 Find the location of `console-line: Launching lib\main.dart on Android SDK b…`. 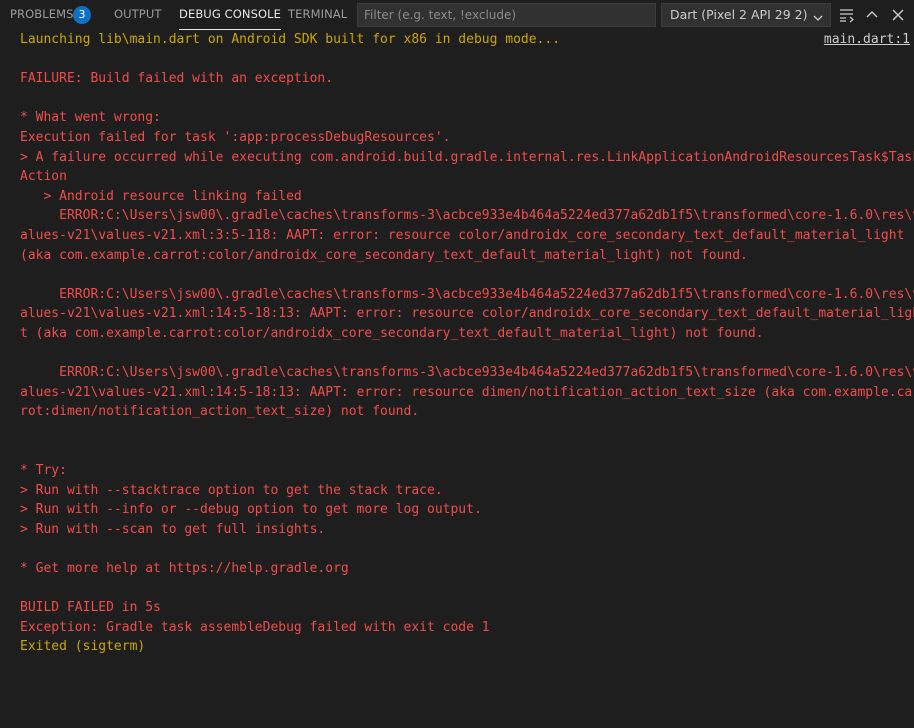

console-line: Launching lib\main.dart on Android SDK b… is located at coordinates (290, 39).